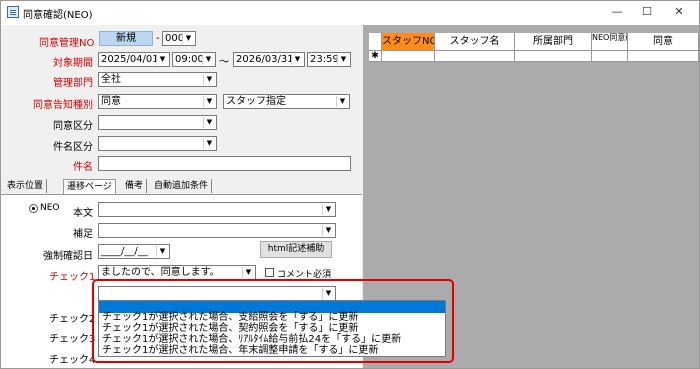 This screenshot has width=700, height=369. What do you see at coordinates (63, 105) in the screenshot?
I see `notify-type-label: 同意告知種別` at bounding box center [63, 105].